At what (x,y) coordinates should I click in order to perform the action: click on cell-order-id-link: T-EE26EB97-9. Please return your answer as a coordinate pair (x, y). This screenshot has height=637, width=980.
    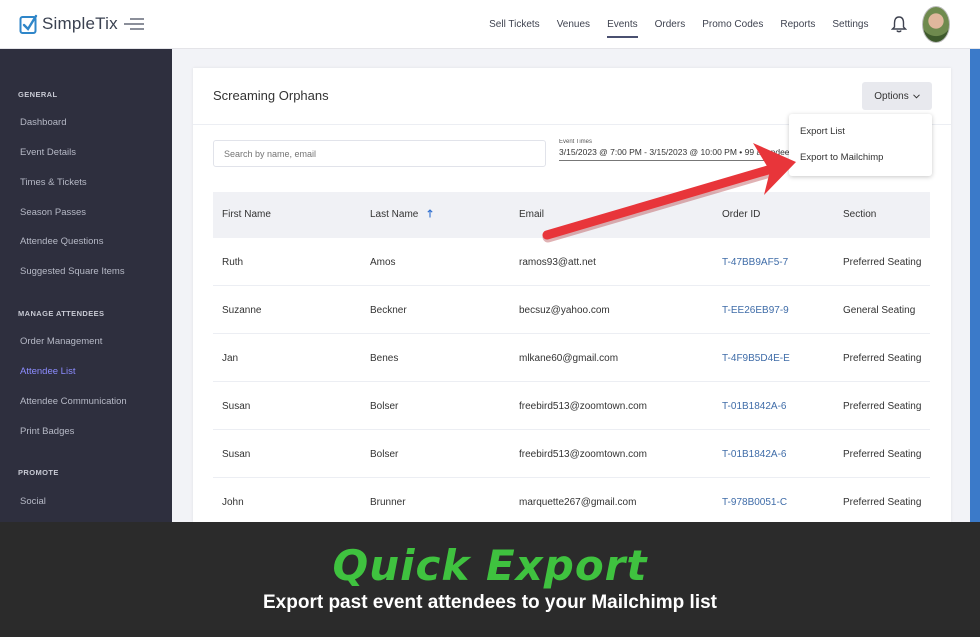
    Looking at the image, I should click on (755, 310).